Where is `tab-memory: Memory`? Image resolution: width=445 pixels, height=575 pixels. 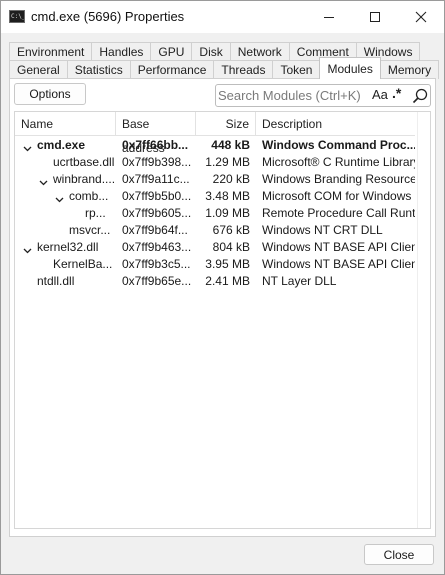 tab-memory: Memory is located at coordinates (409, 69).